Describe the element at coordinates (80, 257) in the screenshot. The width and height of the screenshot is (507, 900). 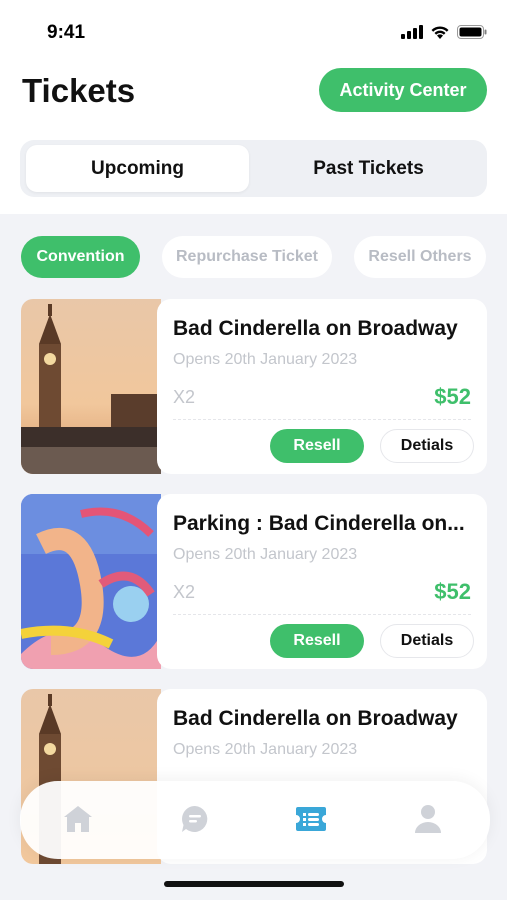
I see `chip-convention: Convention` at that location.